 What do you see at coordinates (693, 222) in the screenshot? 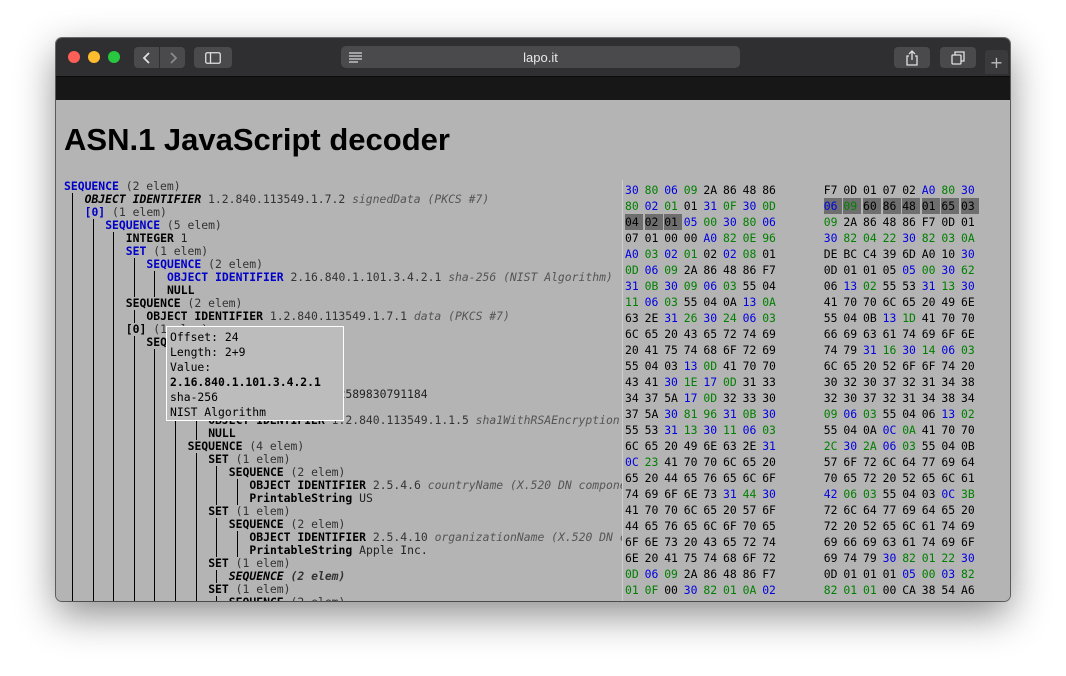
I see `hex-byte: 05` at bounding box center [693, 222].